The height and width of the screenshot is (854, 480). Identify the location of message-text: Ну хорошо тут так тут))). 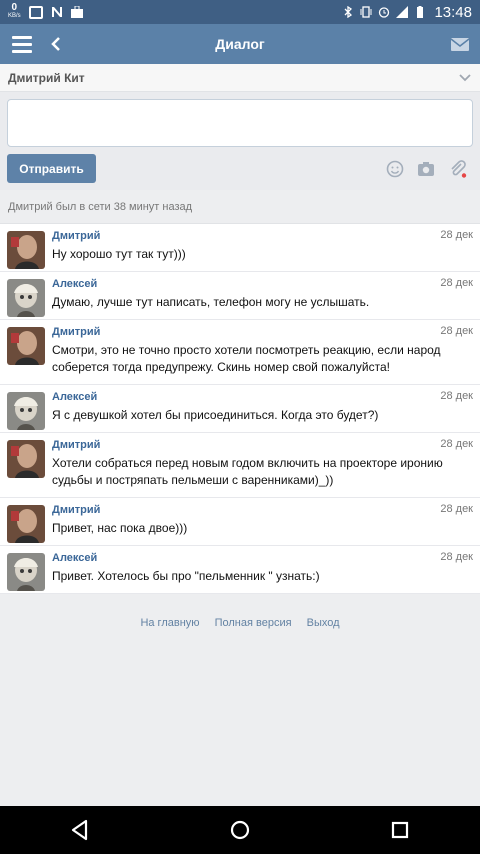
(119, 254).